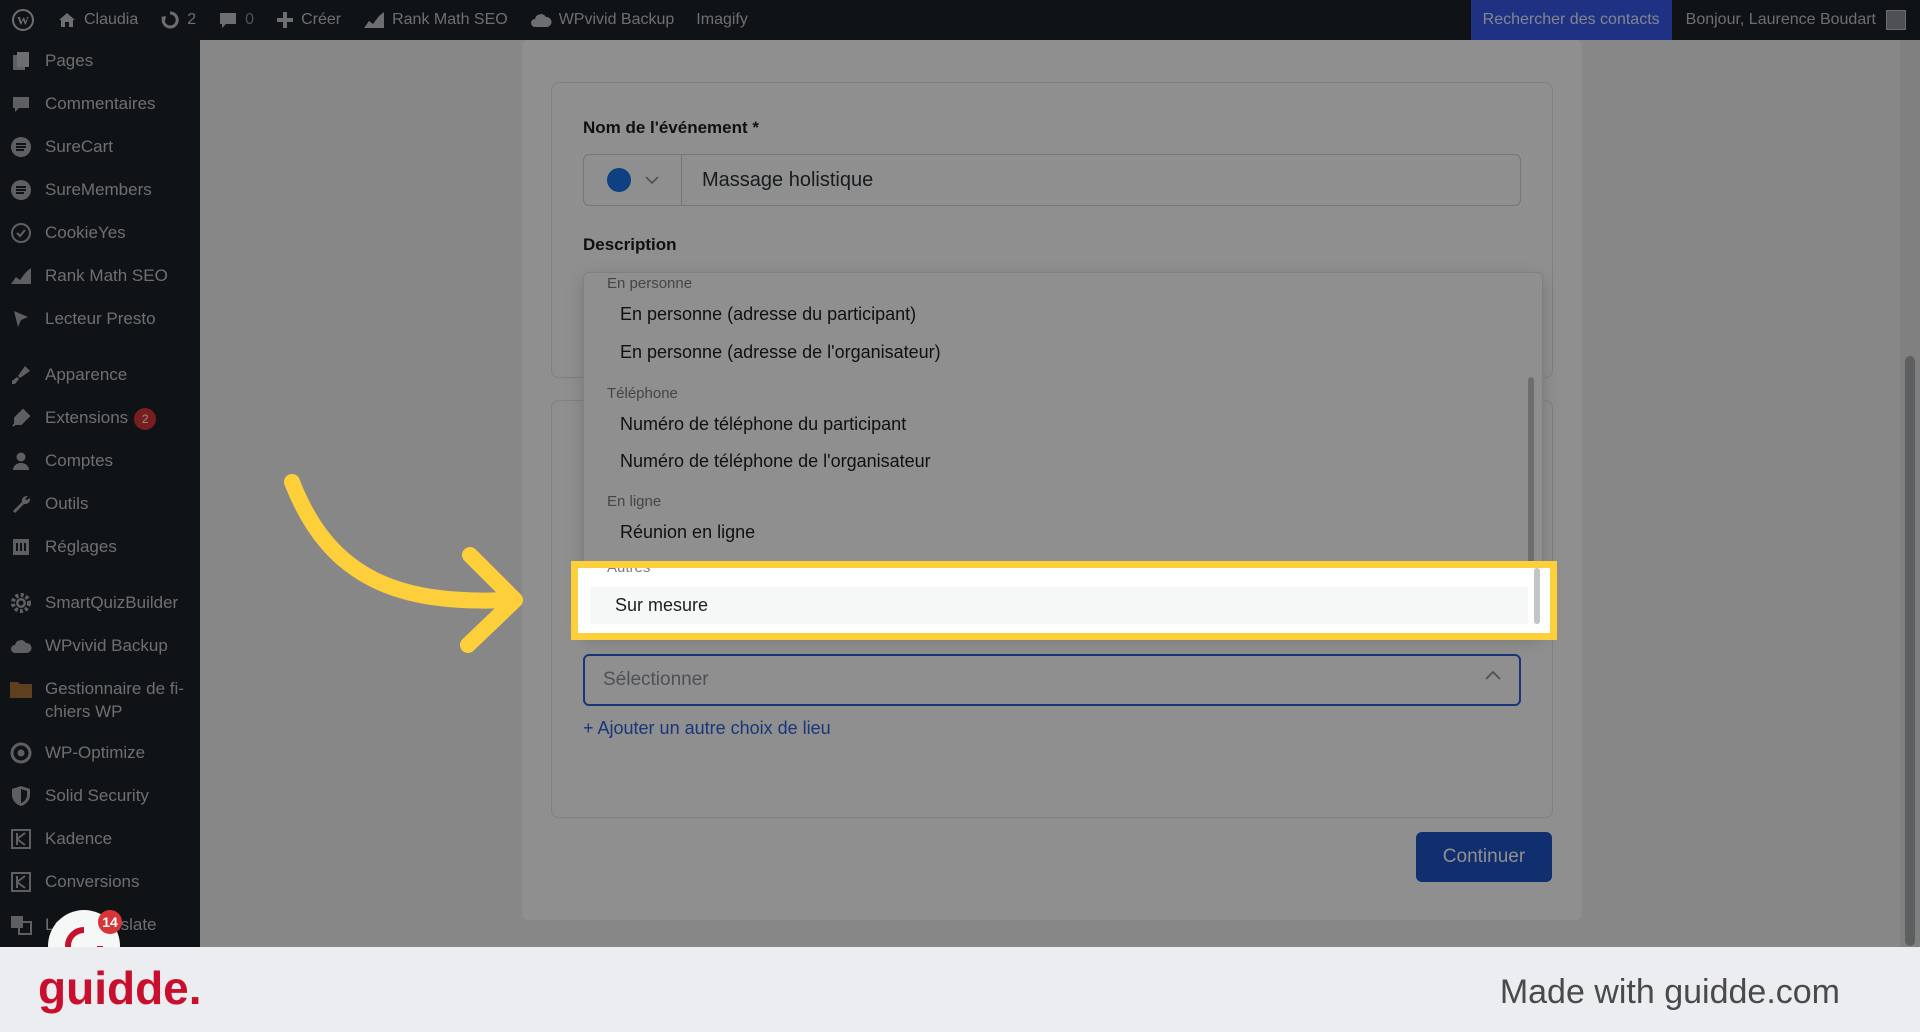 The width and height of the screenshot is (1920, 1032). Describe the element at coordinates (21, 882) in the screenshot. I see `conversions-icon` at that location.